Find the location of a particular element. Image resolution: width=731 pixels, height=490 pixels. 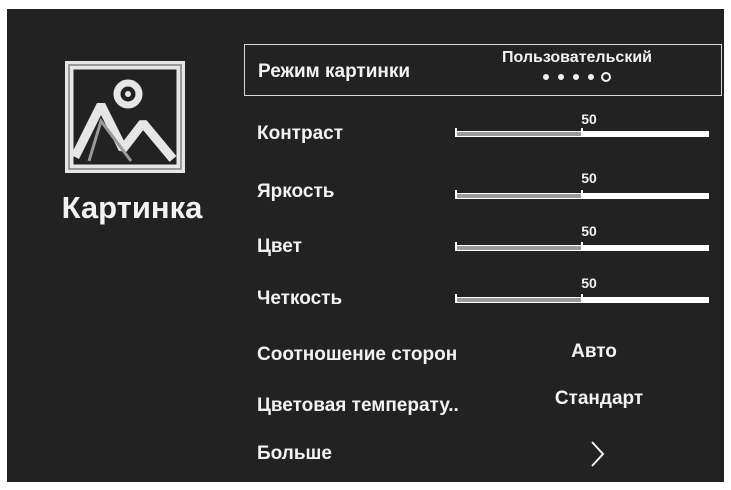

section-title: Картинка is located at coordinates (132, 207).